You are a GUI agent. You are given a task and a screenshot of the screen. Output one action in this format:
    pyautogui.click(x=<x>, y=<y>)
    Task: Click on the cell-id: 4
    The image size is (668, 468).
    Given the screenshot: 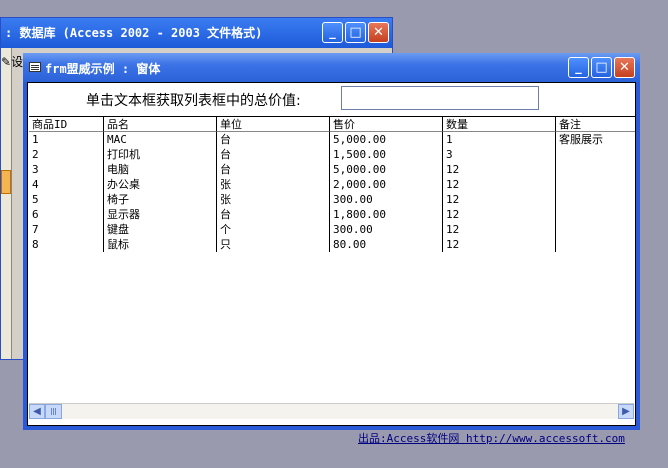 What is the action you would take?
    pyautogui.click(x=66, y=184)
    